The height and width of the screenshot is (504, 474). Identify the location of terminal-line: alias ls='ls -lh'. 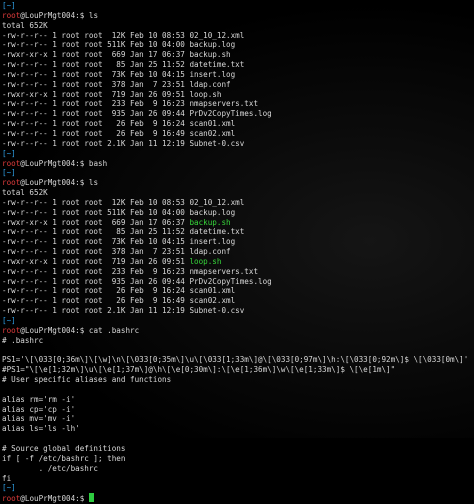
(238, 429).